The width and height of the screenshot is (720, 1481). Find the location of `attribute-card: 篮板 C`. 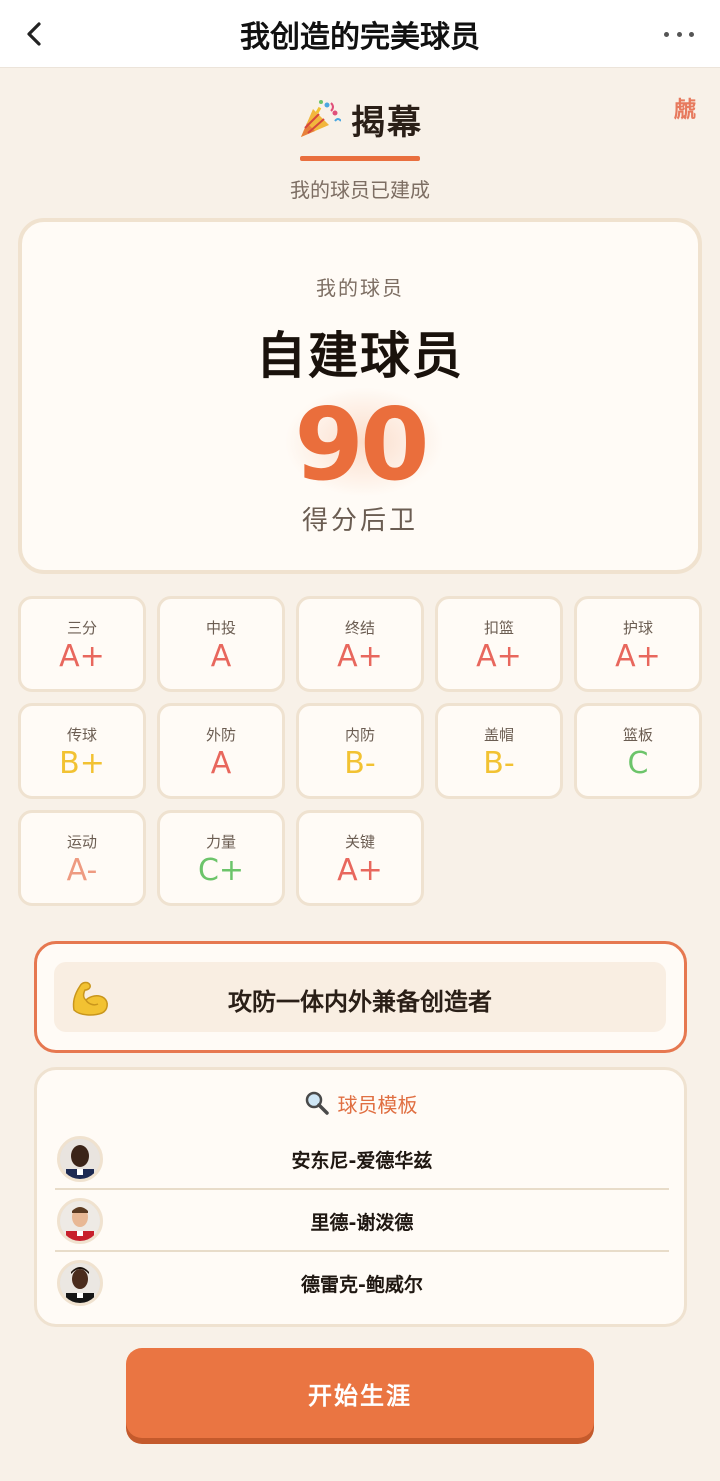

attribute-card: 篮板 C is located at coordinates (638, 751).